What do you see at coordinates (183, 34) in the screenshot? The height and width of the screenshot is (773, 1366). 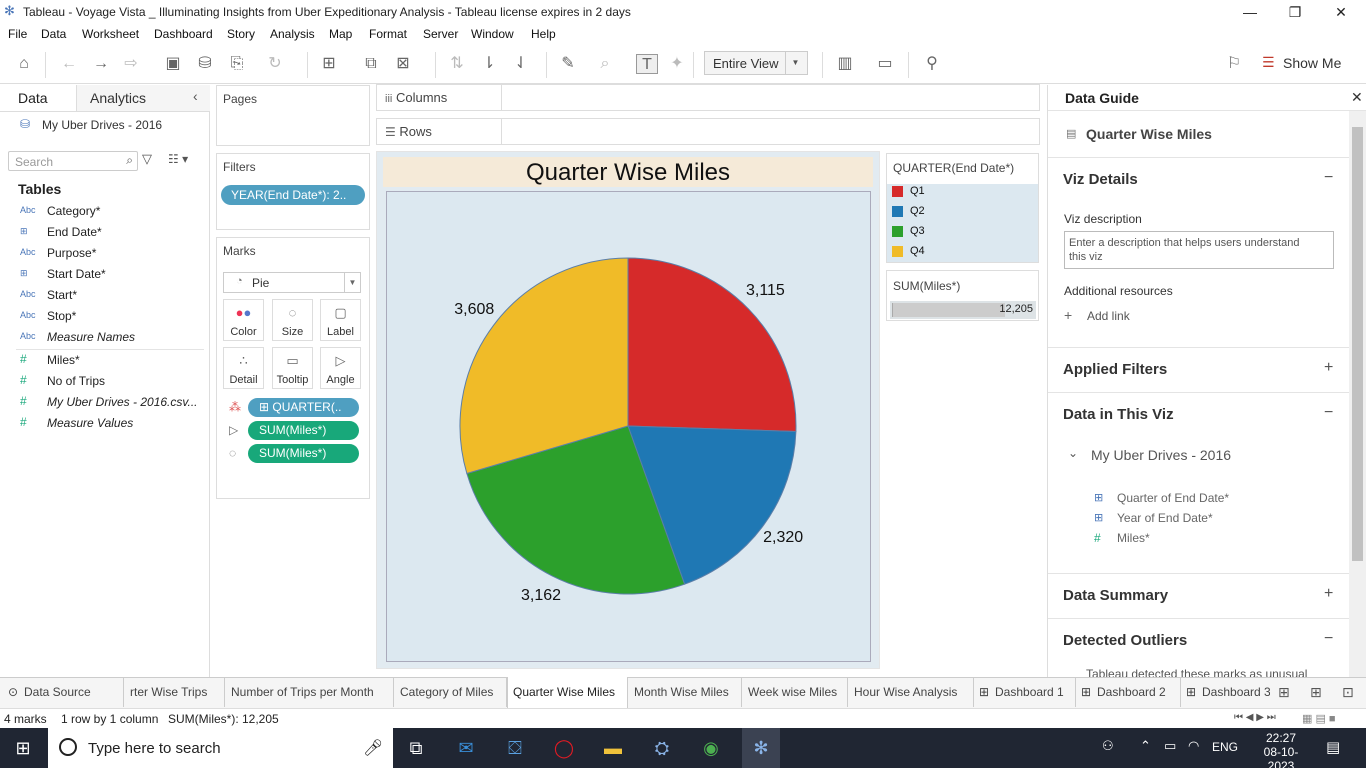 I see `menu-dashboard: Dashboard` at bounding box center [183, 34].